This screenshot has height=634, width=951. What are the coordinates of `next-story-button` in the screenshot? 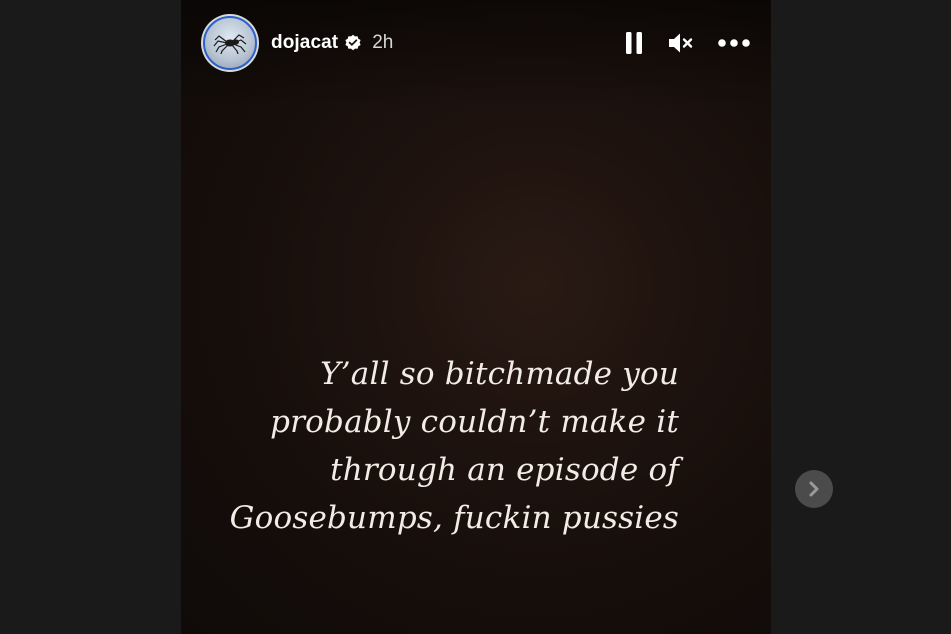 It's located at (814, 489).